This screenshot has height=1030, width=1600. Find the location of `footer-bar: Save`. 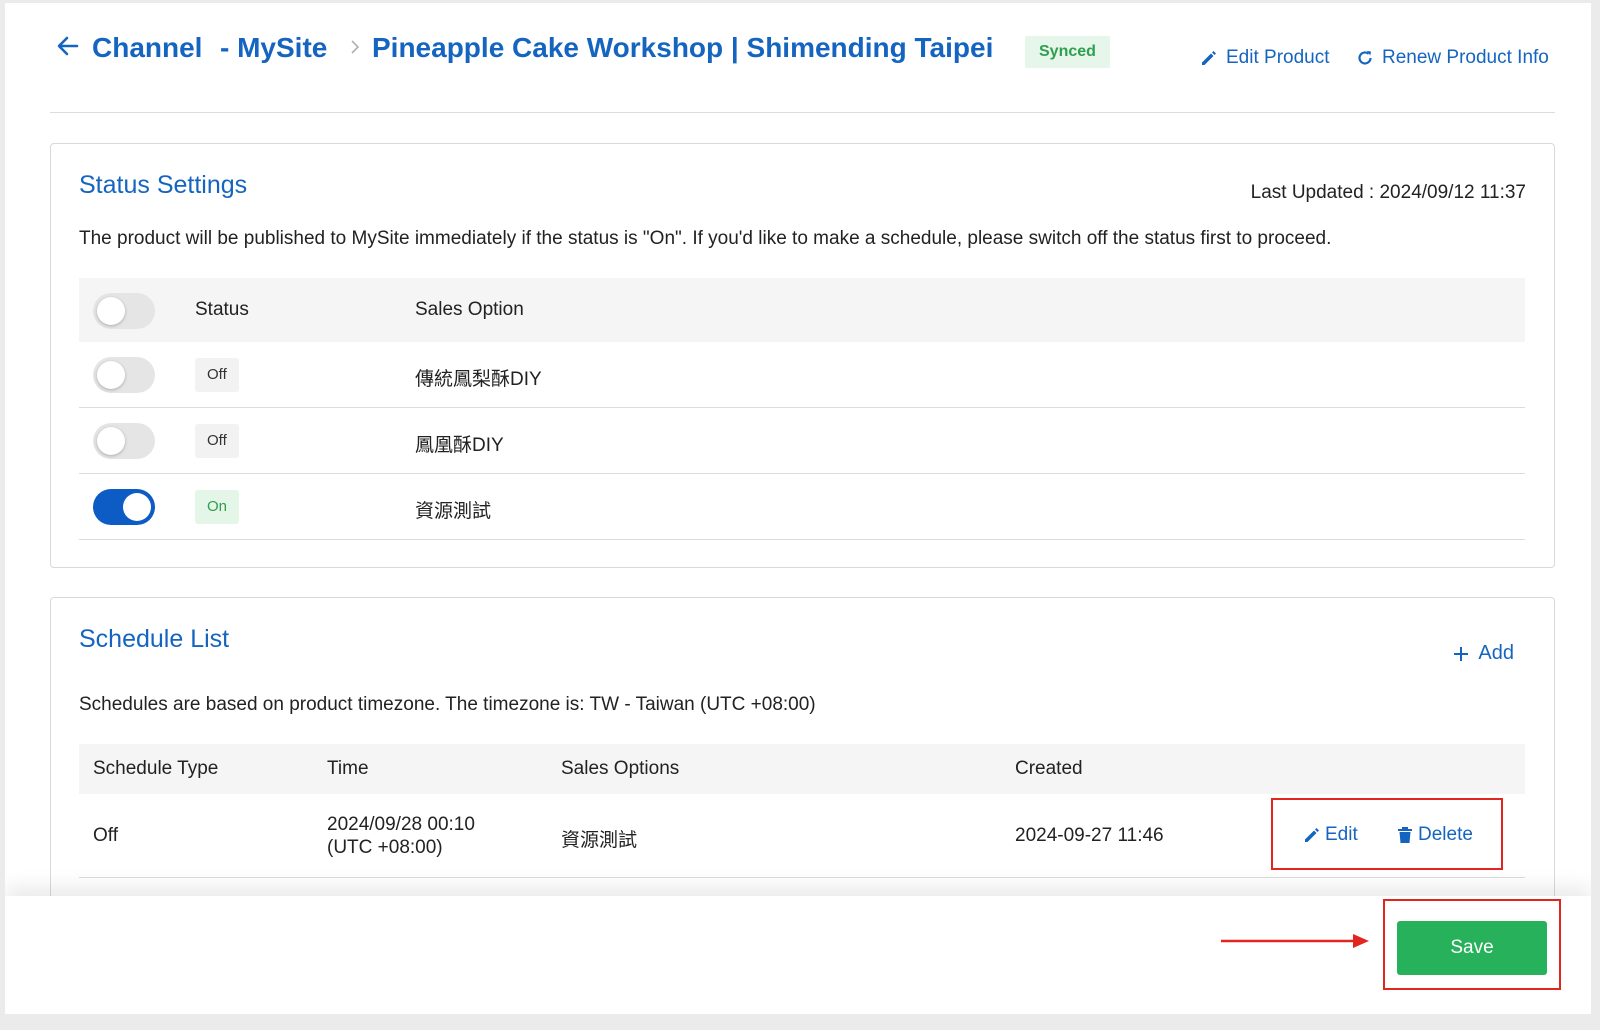

footer-bar: Save is located at coordinates (798, 955).